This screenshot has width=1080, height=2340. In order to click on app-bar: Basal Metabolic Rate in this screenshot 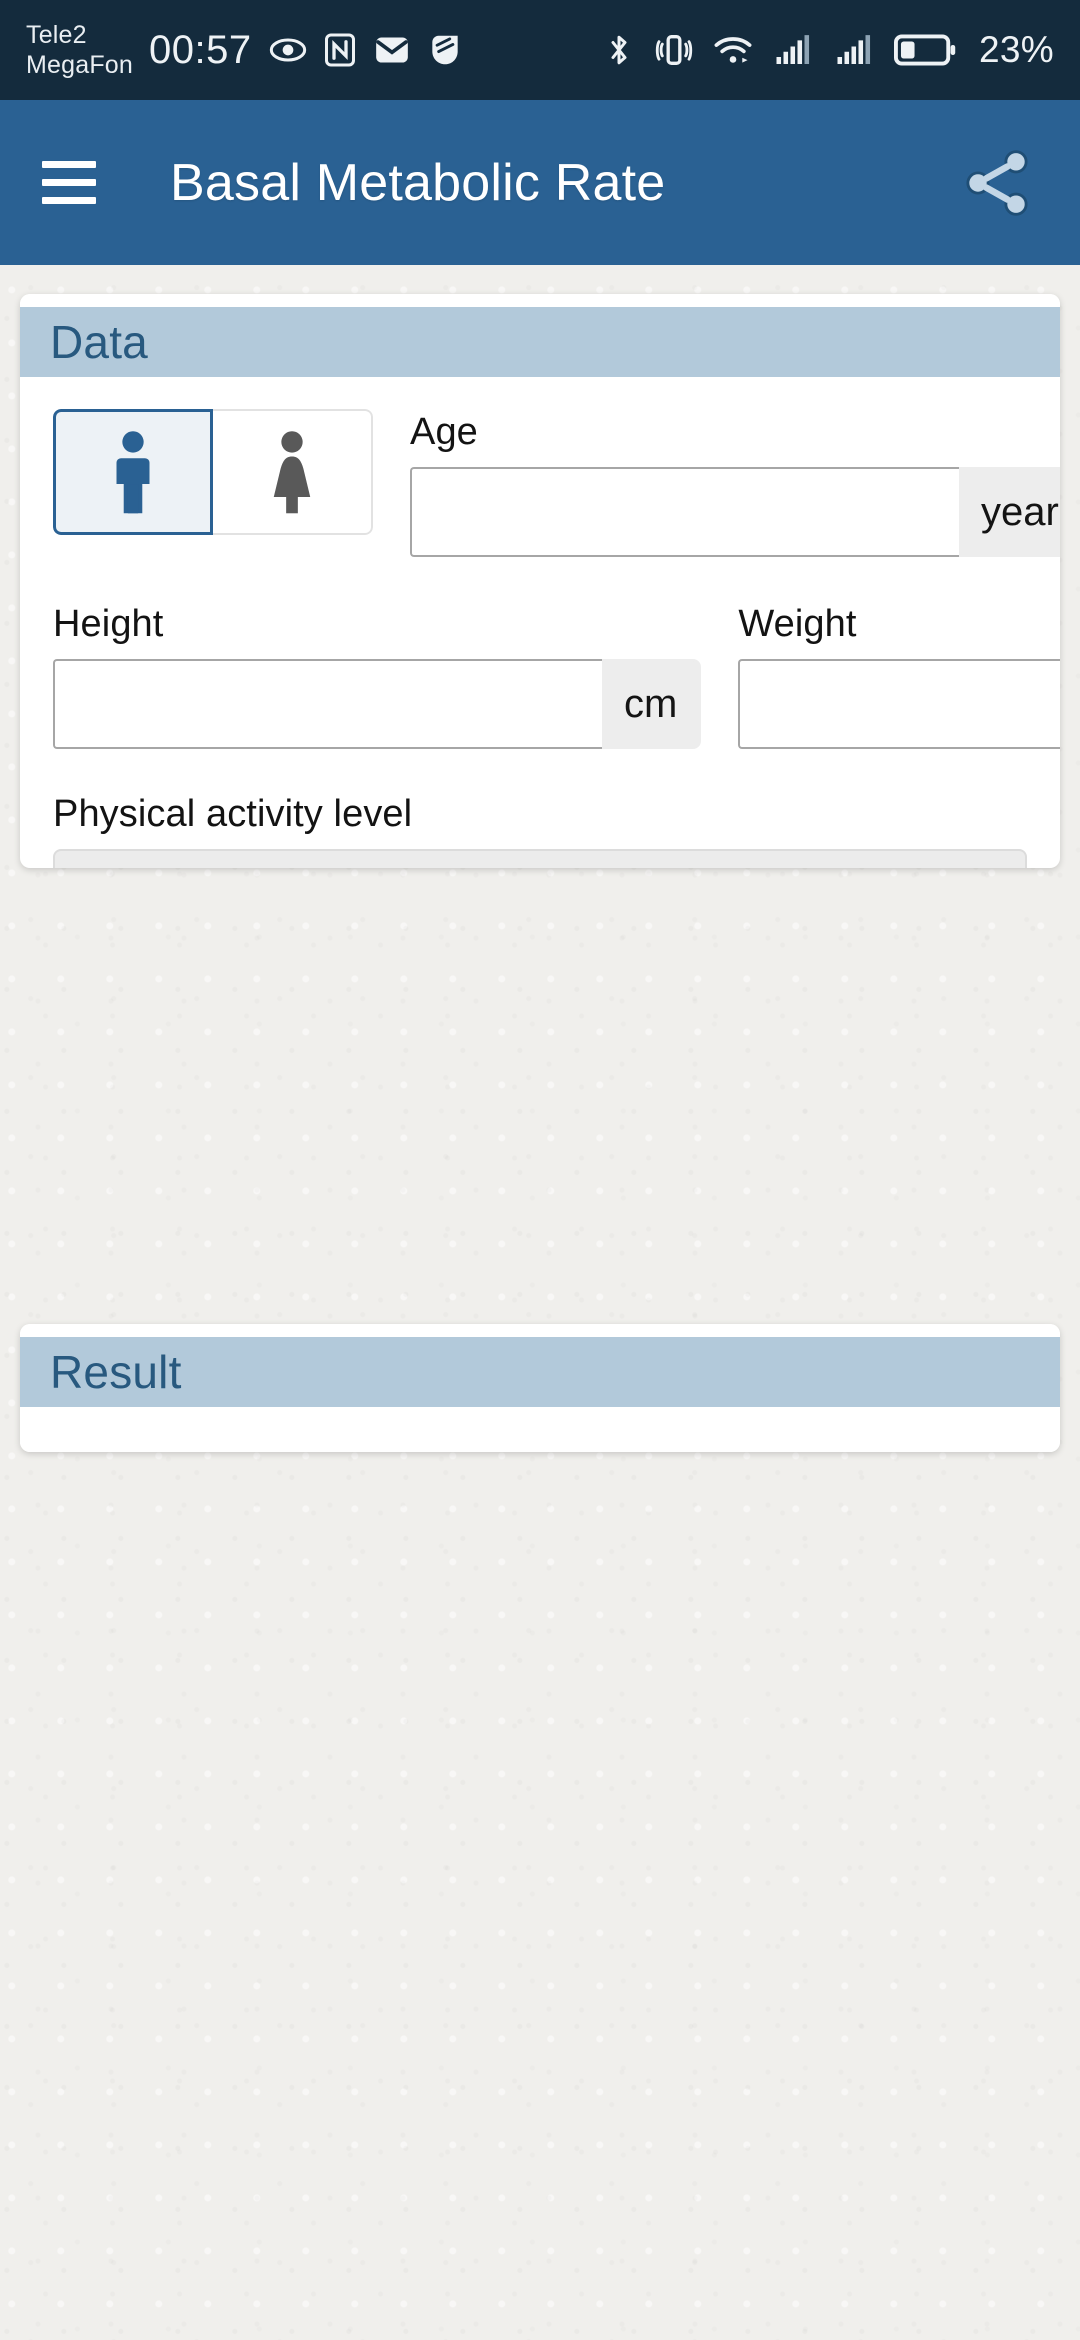, I will do `click(540, 182)`.